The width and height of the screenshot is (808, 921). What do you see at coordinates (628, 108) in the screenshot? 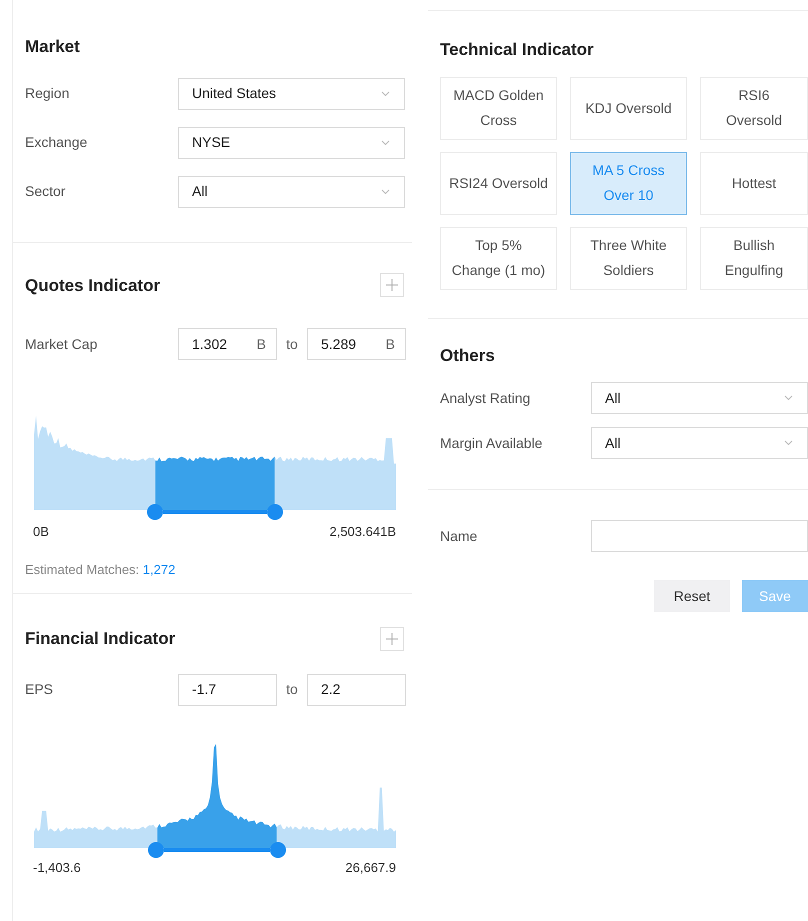
I see `indicator-tile: KDJ Oversold` at bounding box center [628, 108].